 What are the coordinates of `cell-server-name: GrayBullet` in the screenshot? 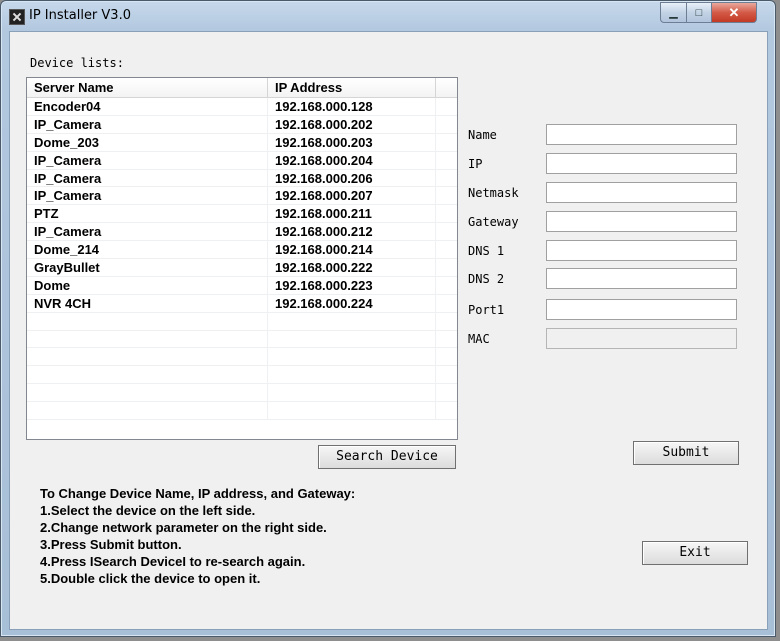 It's located at (147, 268).